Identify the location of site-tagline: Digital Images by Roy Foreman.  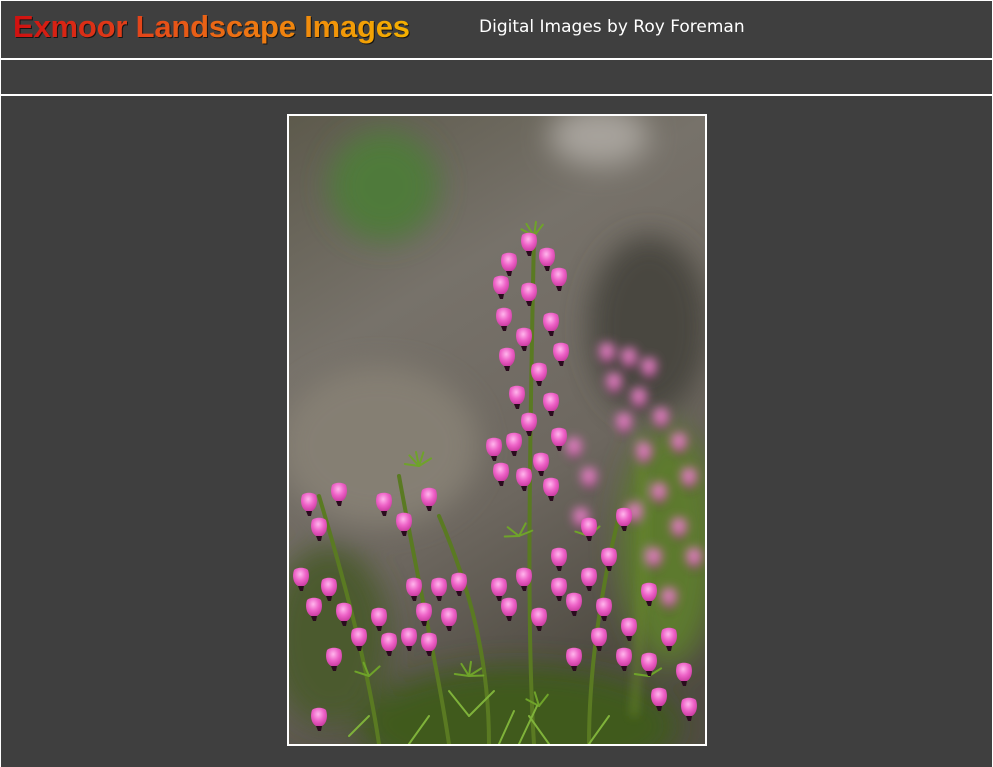
(612, 27).